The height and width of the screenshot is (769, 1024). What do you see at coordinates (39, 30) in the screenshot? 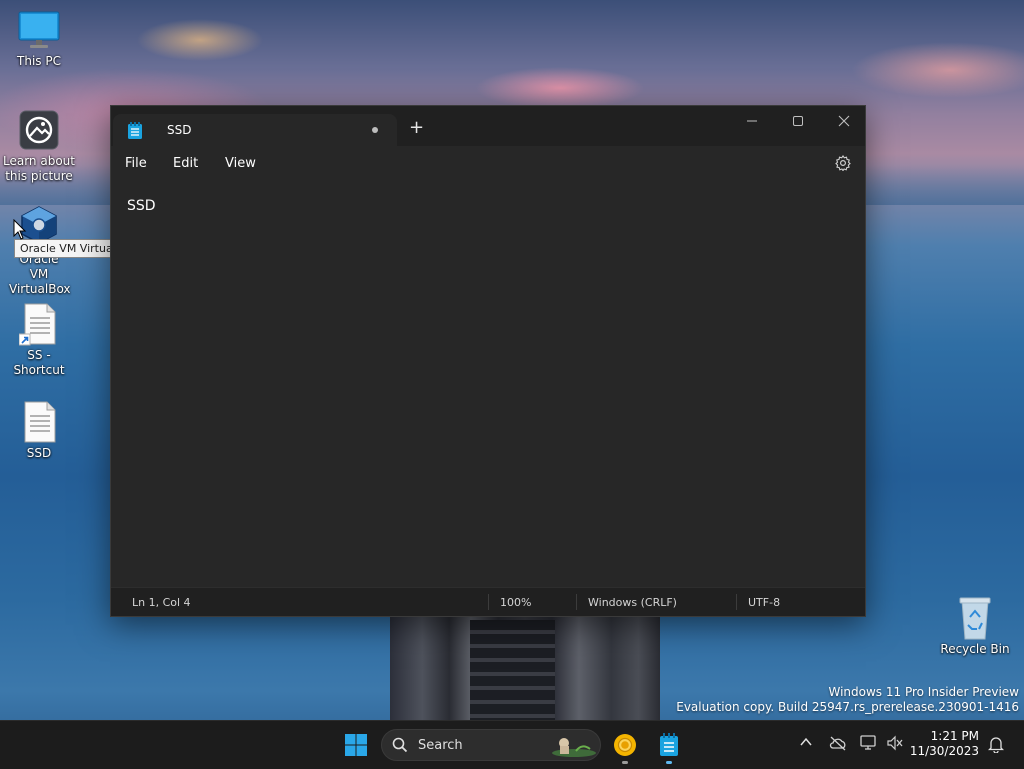
I see `monitor-icon` at bounding box center [39, 30].